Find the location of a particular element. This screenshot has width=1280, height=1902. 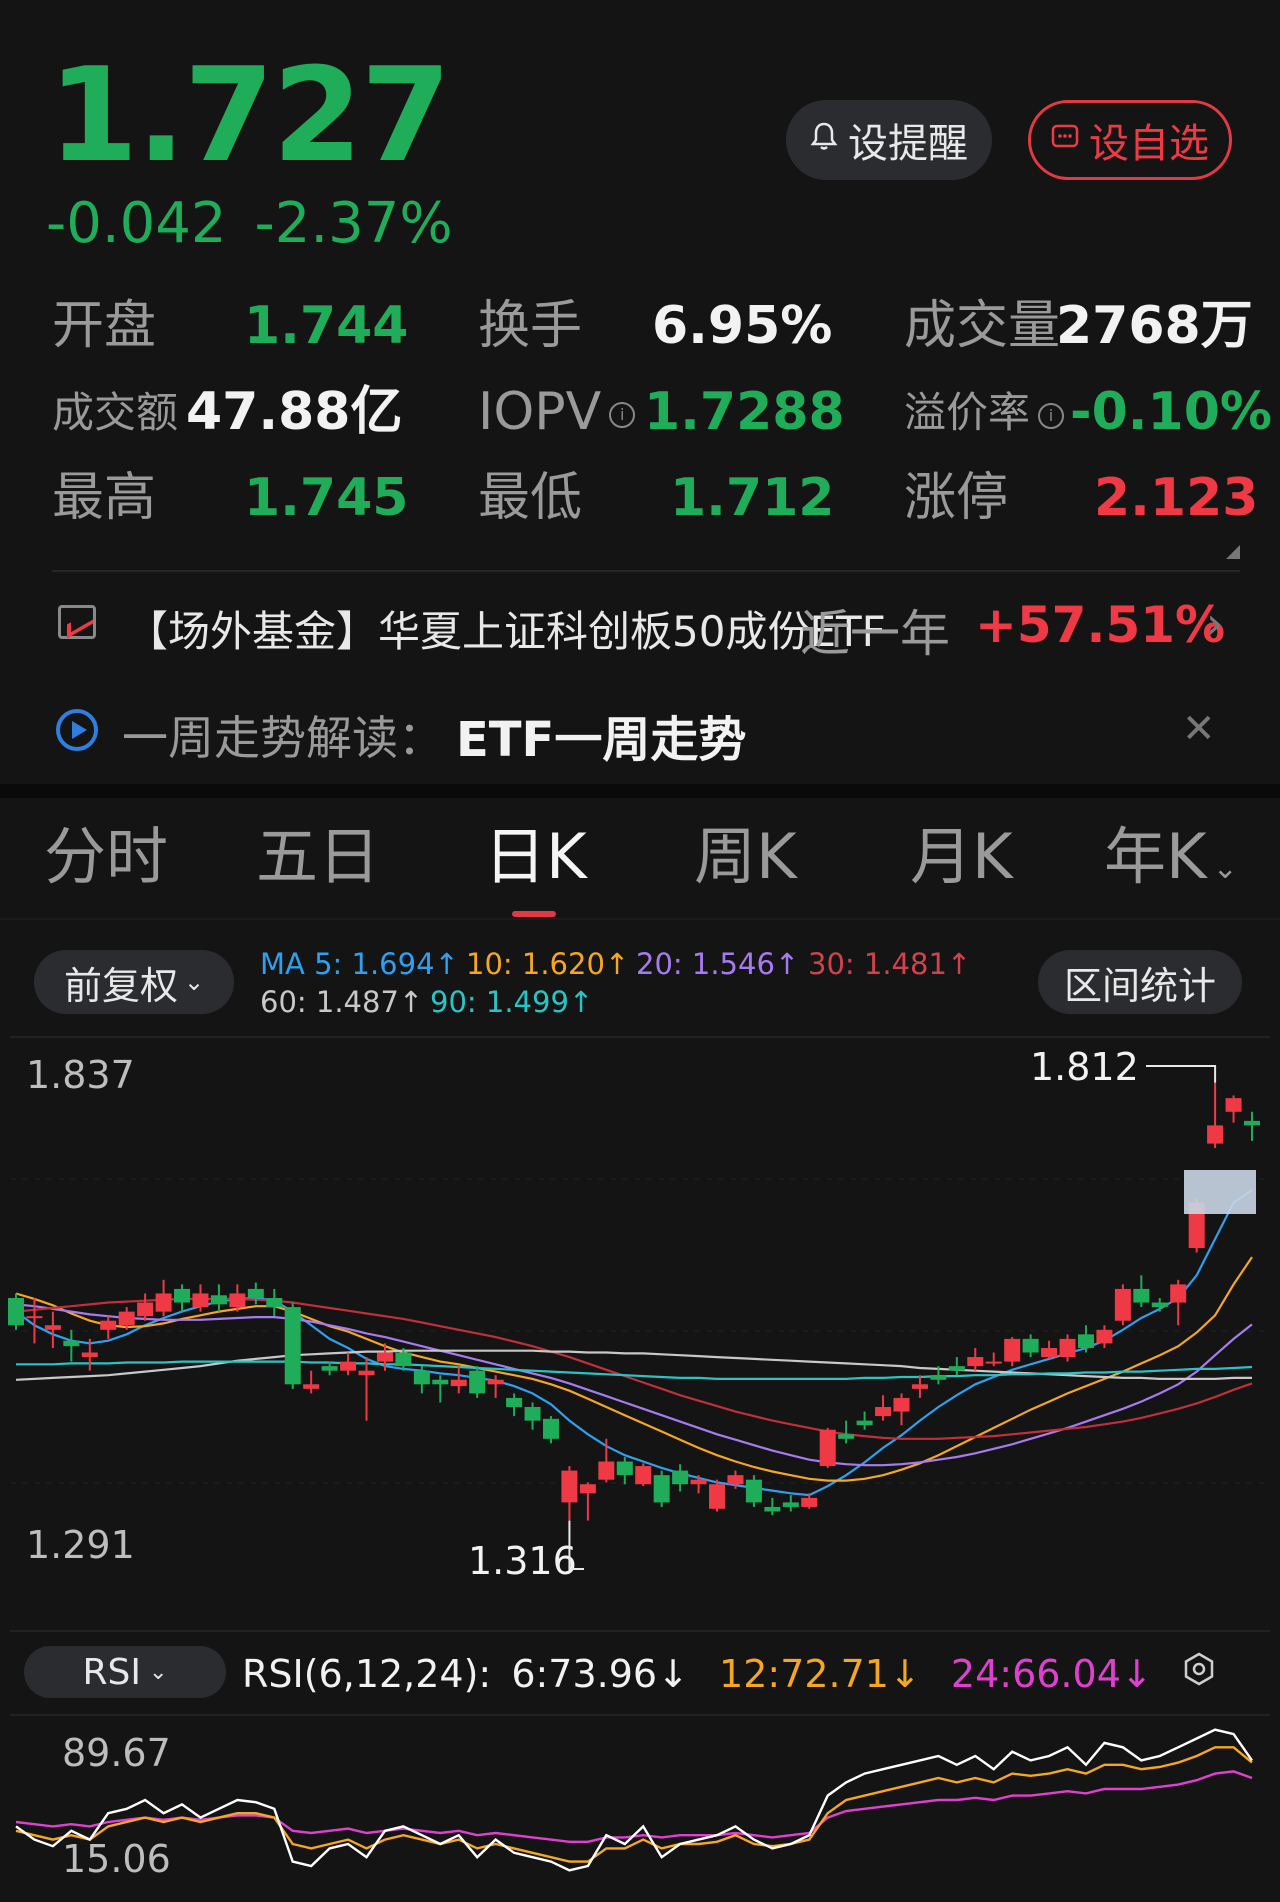

close-icon: ✕ is located at coordinates (1199, 729).